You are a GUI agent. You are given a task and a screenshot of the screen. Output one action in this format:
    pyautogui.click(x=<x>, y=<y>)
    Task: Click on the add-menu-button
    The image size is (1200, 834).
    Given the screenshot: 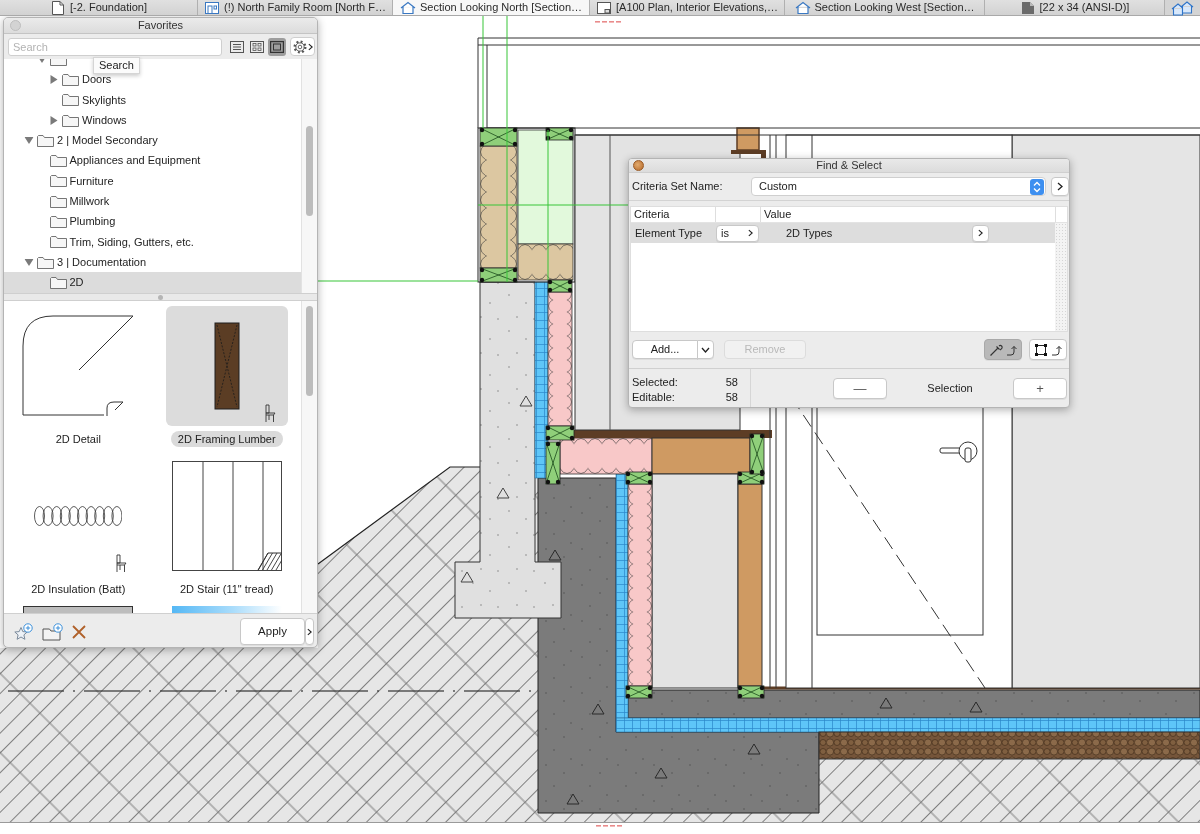 What is the action you would take?
    pyautogui.click(x=705, y=349)
    